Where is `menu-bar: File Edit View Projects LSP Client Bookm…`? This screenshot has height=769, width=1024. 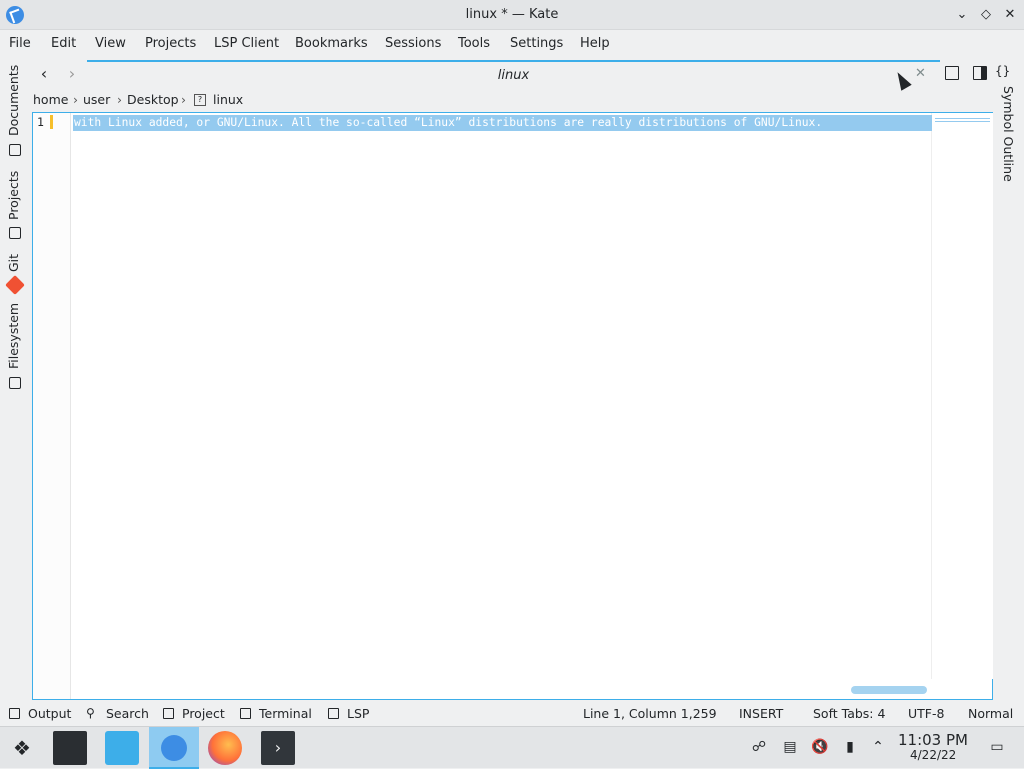
menu-bar: File Edit View Projects LSP Client Bookm… is located at coordinates (512, 44).